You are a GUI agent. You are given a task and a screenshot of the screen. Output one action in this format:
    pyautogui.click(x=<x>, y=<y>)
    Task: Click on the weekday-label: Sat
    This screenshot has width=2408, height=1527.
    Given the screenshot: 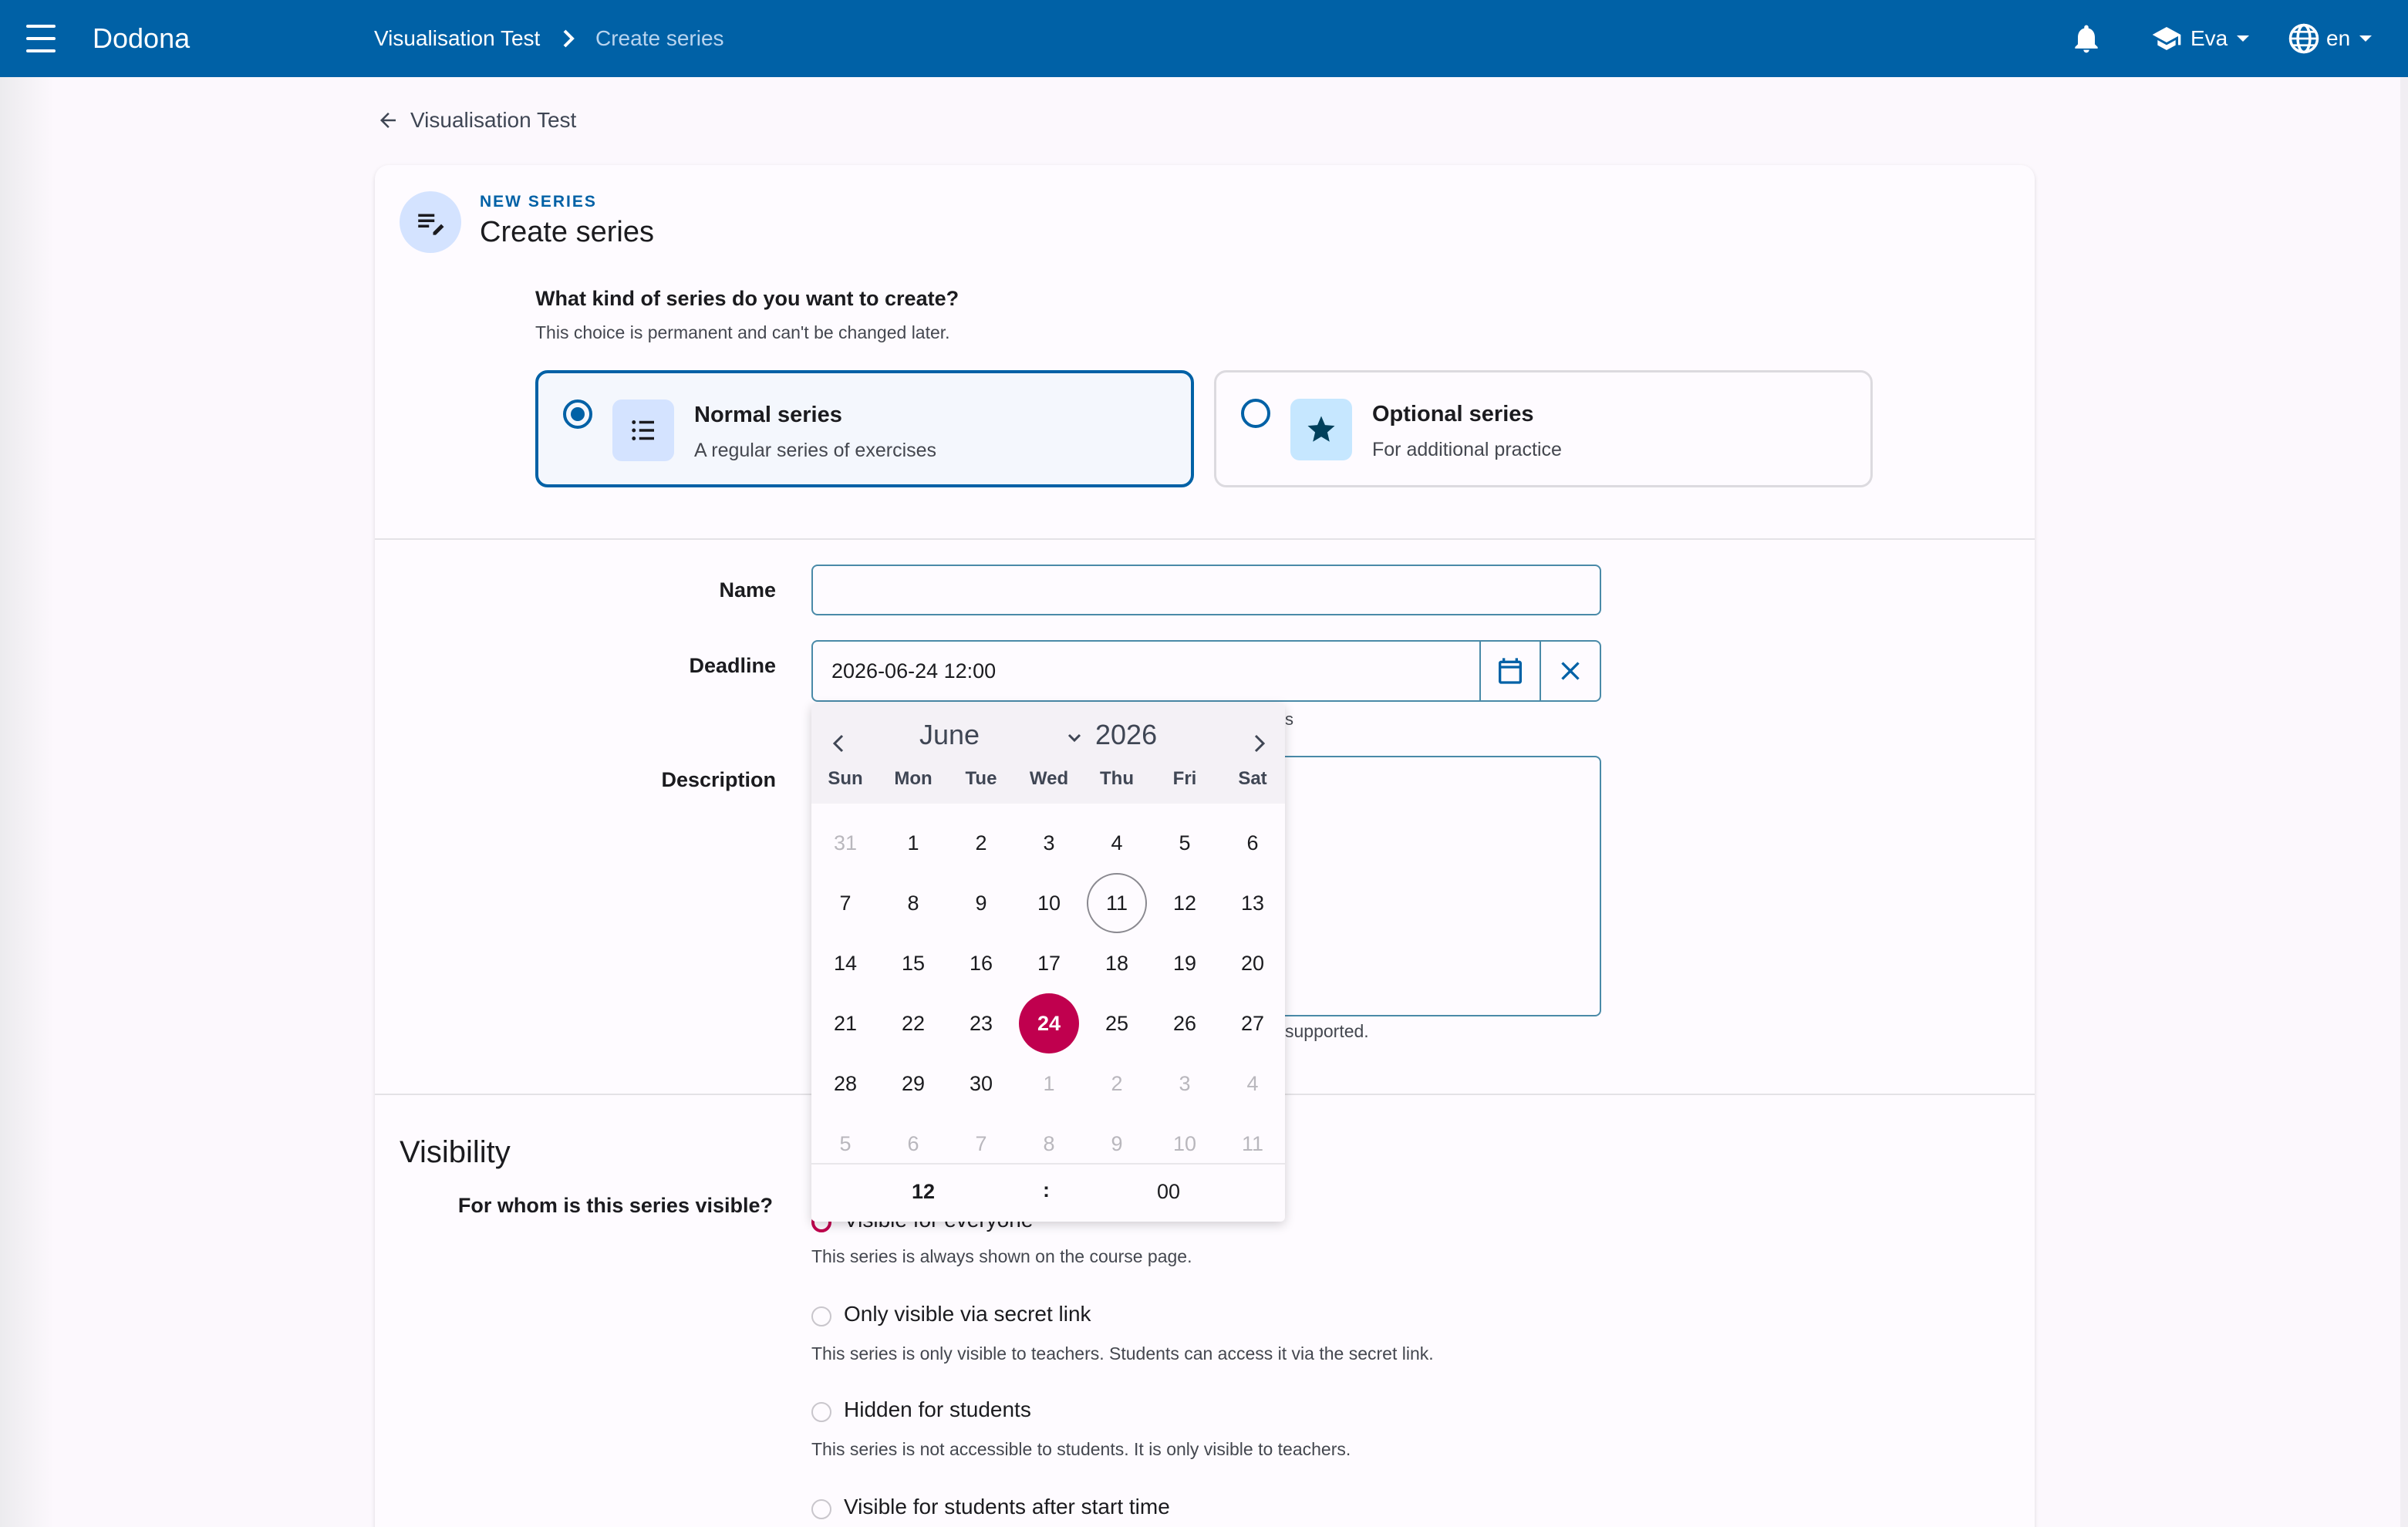 What is the action you would take?
    pyautogui.click(x=1253, y=778)
    